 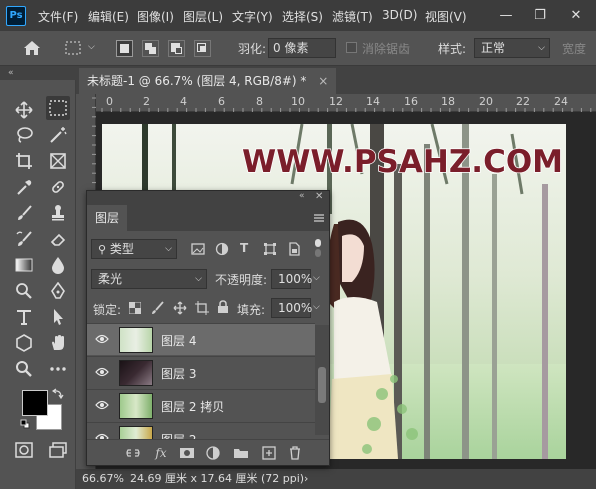 I want to click on close-window-button: ✕, so click(x=576, y=16).